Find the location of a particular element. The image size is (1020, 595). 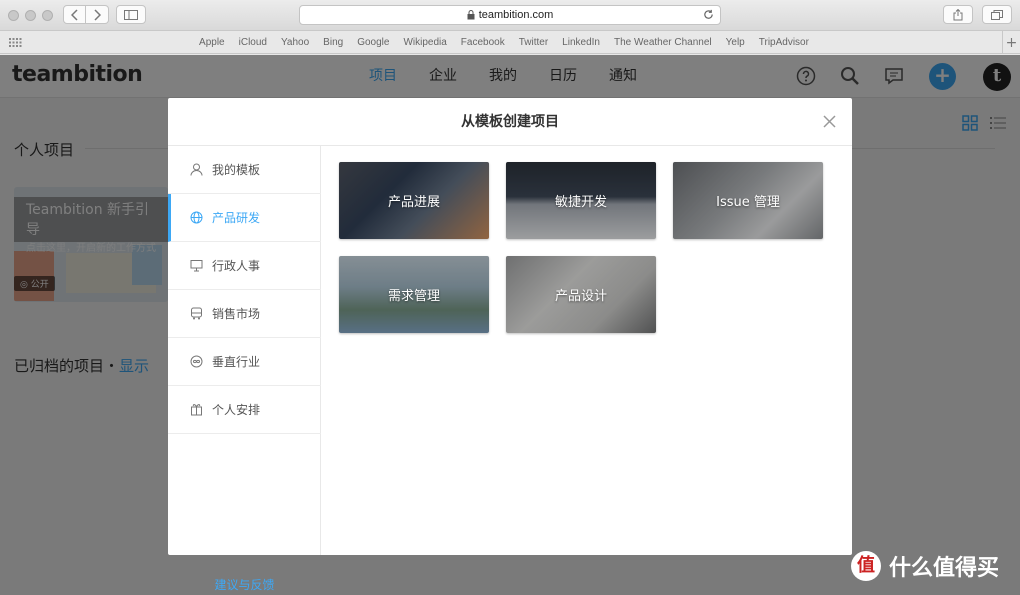

template-tile: 敏捷开发 is located at coordinates (581, 200).